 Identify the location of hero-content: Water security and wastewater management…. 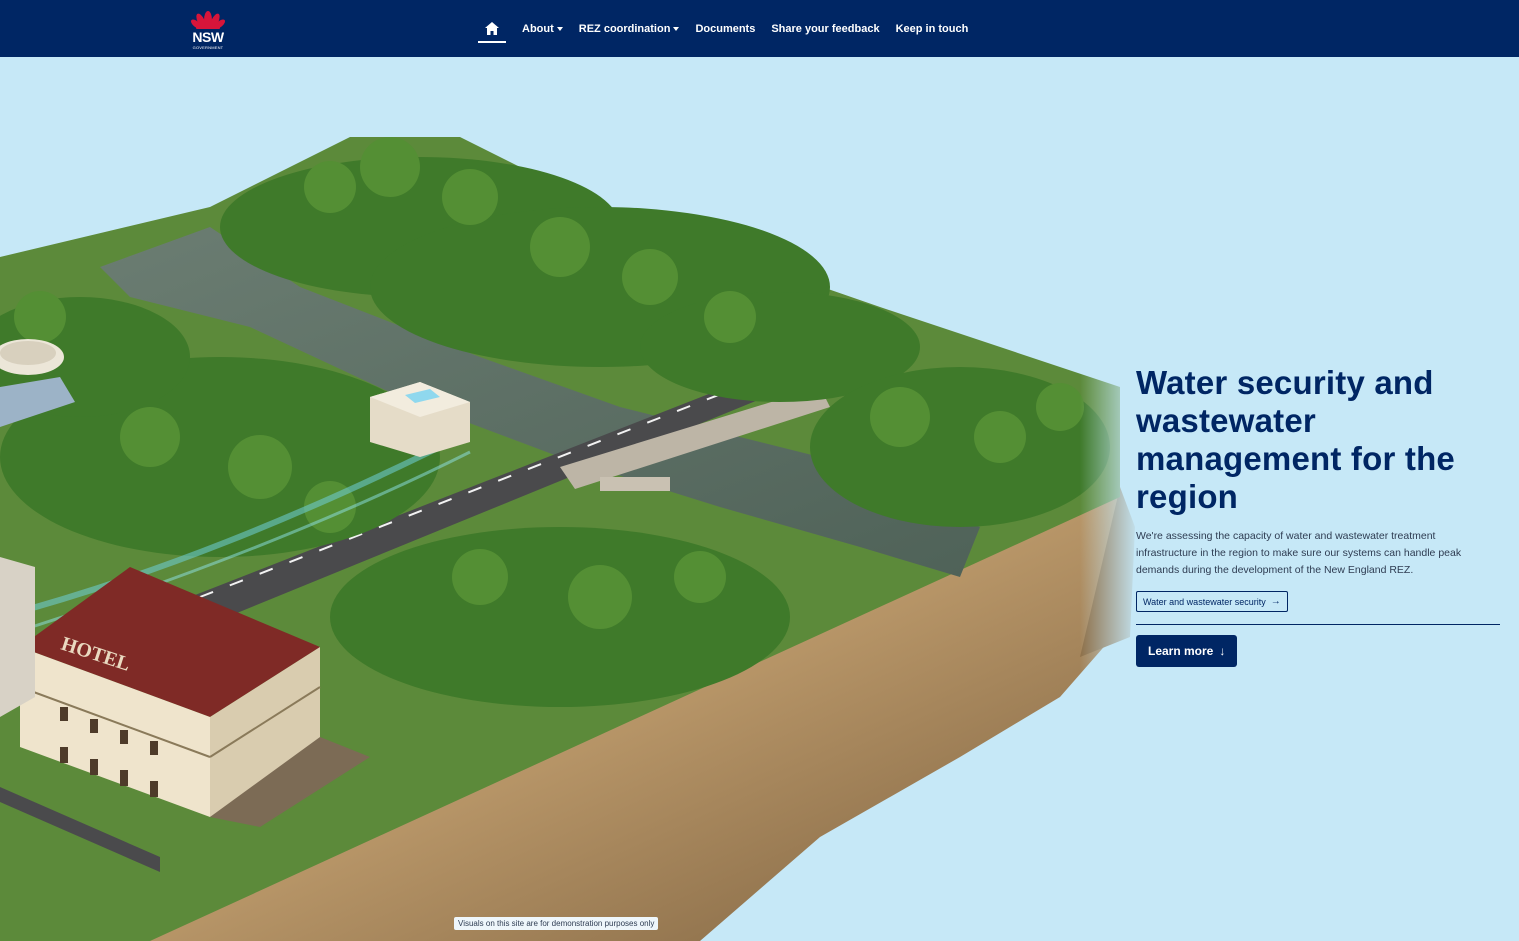
(1318, 515).